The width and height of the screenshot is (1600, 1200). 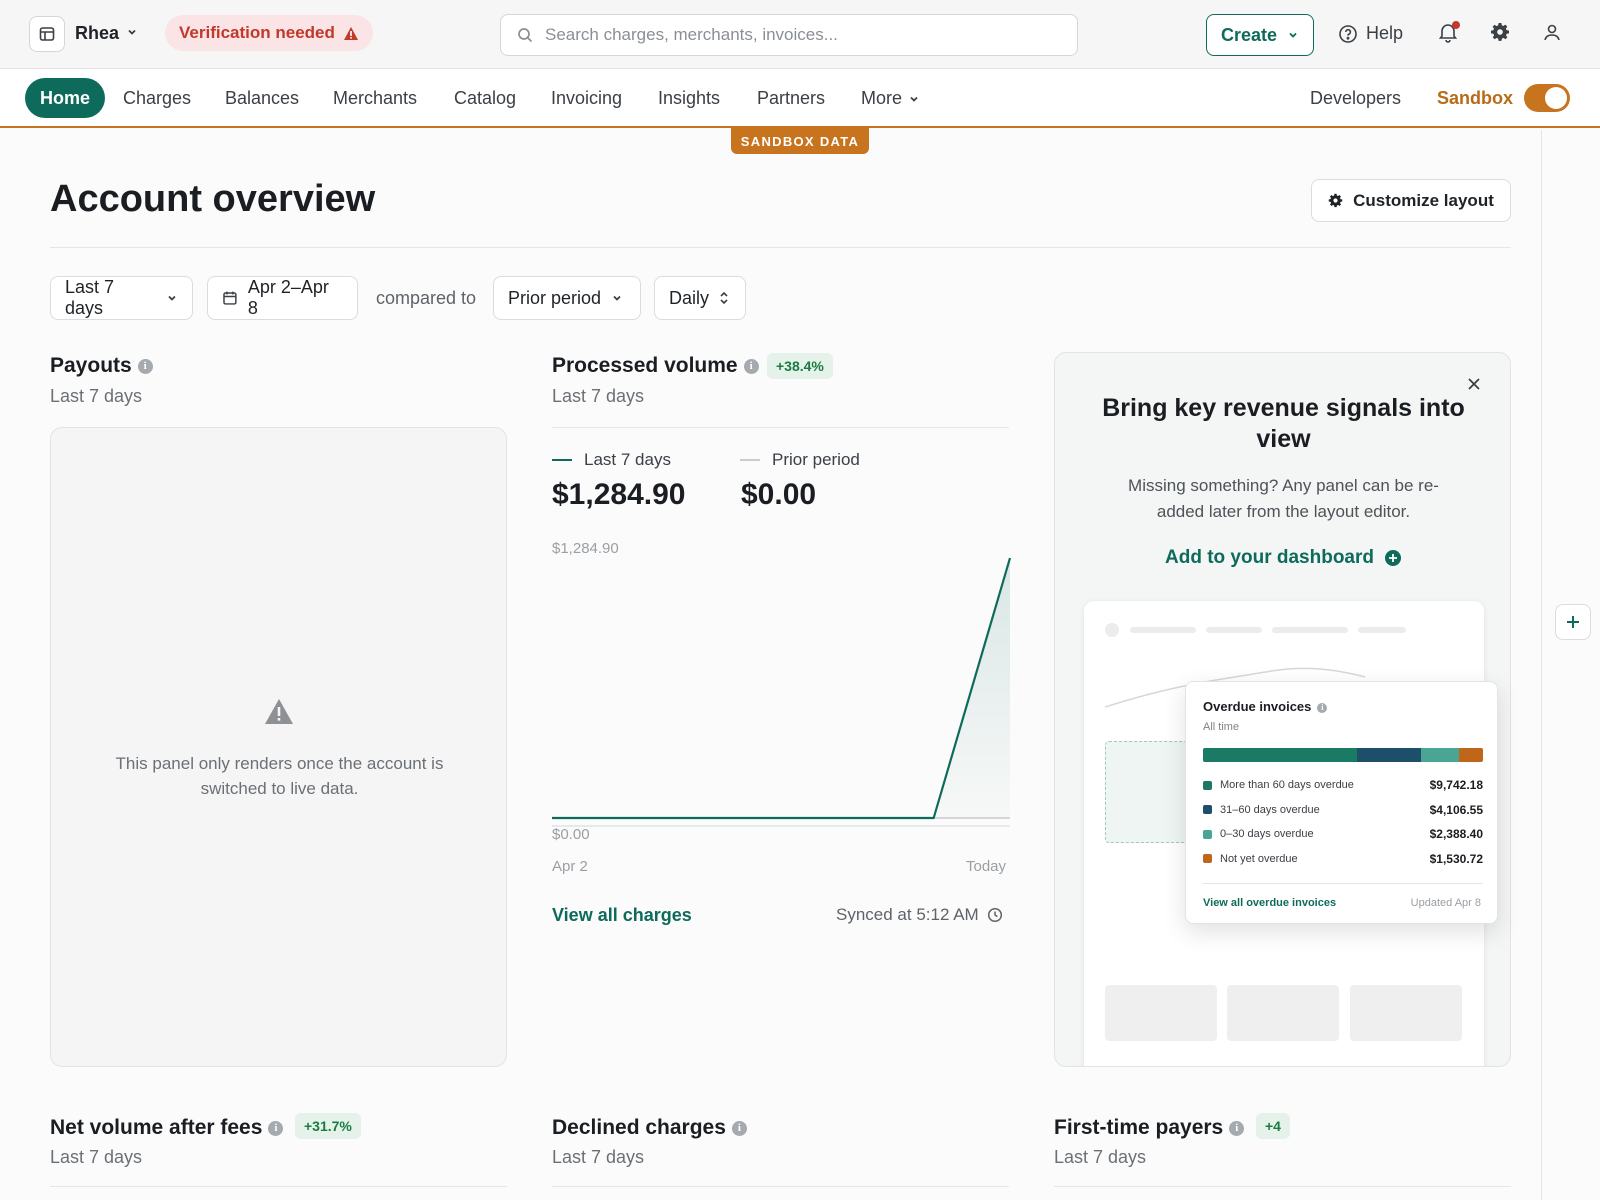 I want to click on nav-item-partners: Partners, so click(x=791, y=98).